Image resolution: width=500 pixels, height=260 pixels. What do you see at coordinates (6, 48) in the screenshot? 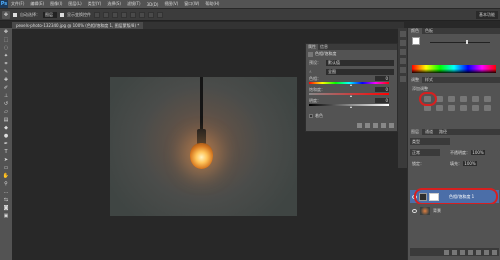
I see `lasso-icon: ◌` at bounding box center [6, 48].